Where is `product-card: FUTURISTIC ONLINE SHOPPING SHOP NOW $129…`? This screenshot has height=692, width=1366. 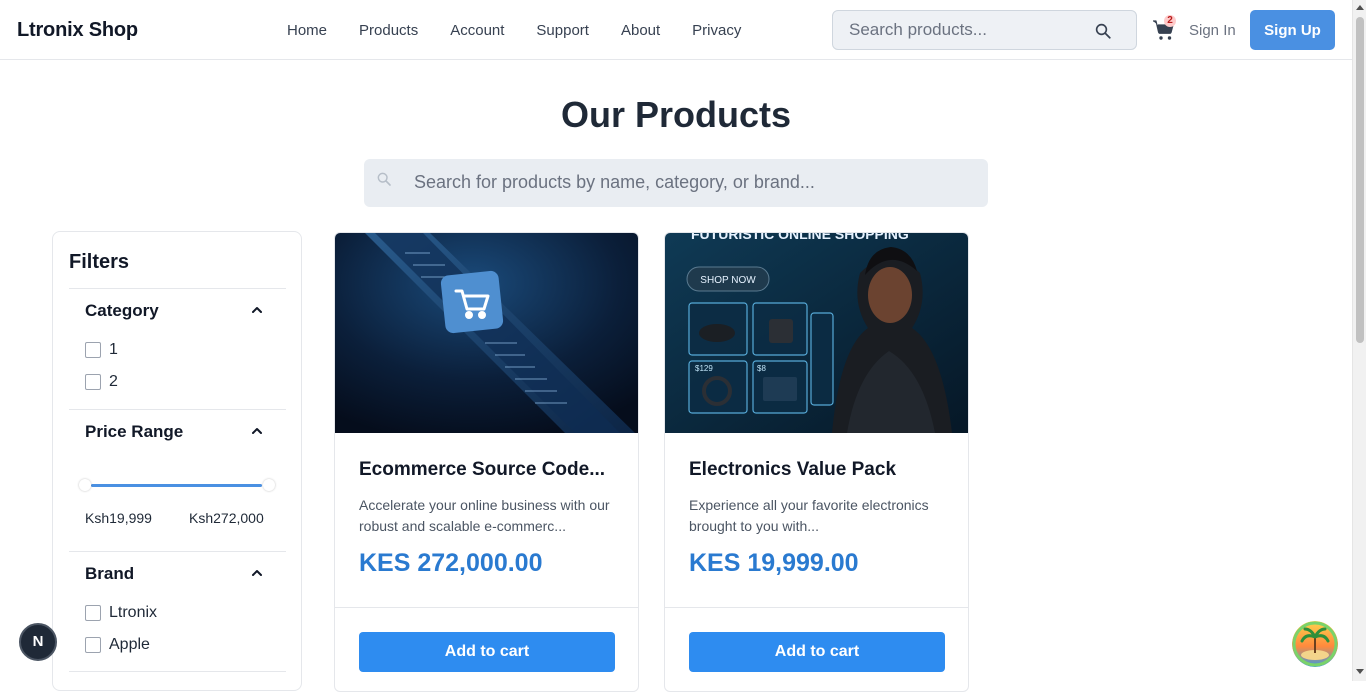 product-card: FUTURISTIC ONLINE SHOPPING SHOP NOW $129… is located at coordinates (816, 462).